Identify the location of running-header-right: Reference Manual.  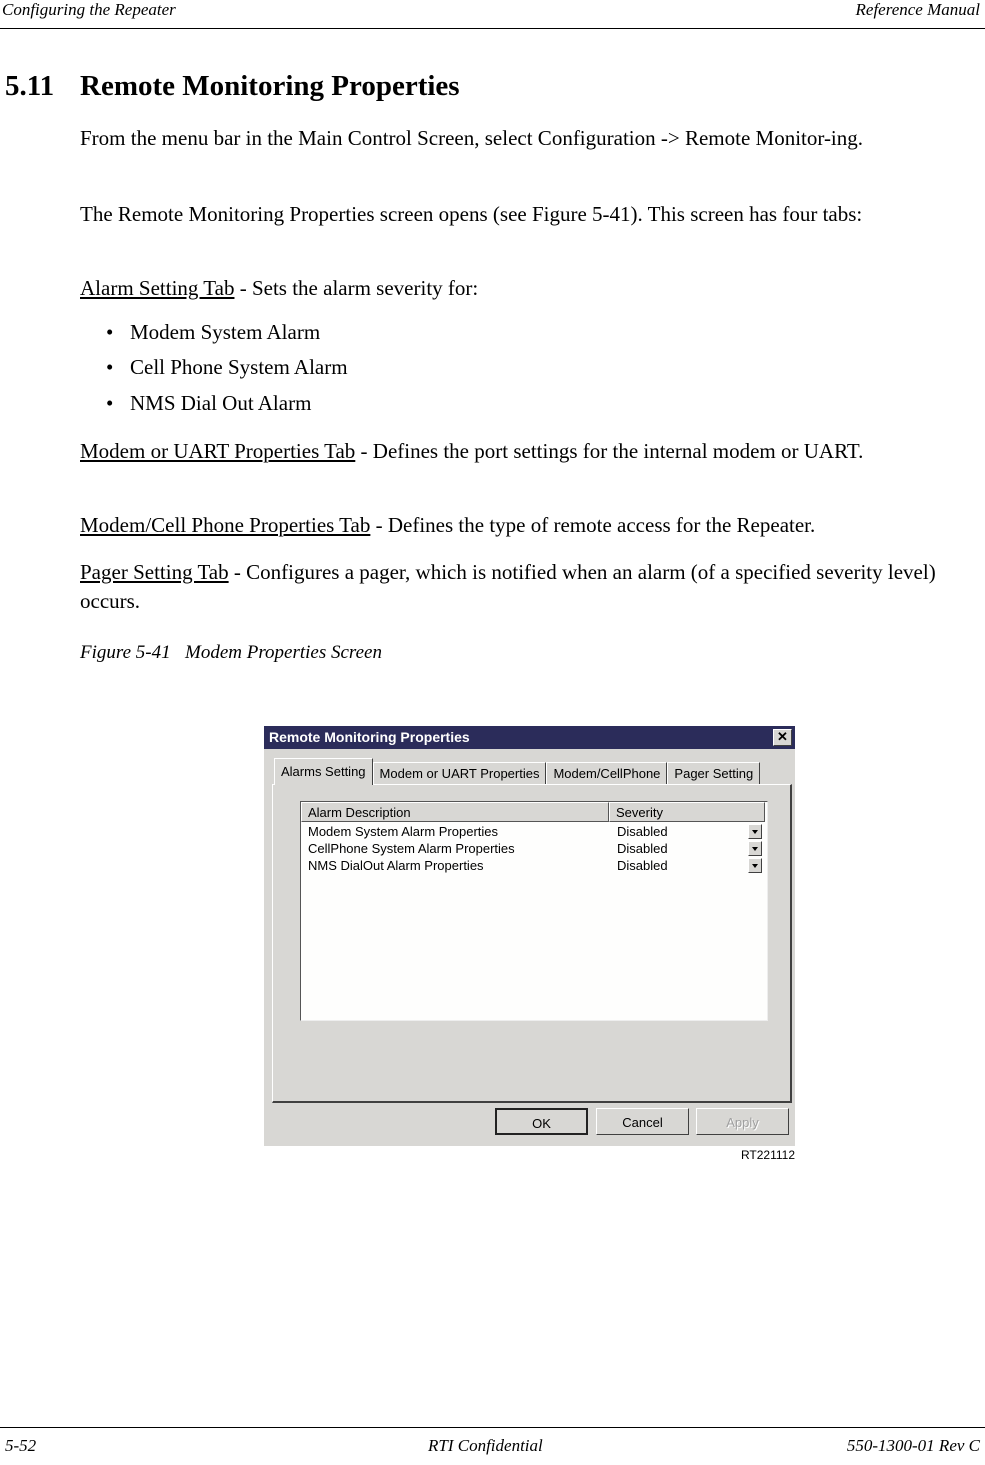
(917, 9).